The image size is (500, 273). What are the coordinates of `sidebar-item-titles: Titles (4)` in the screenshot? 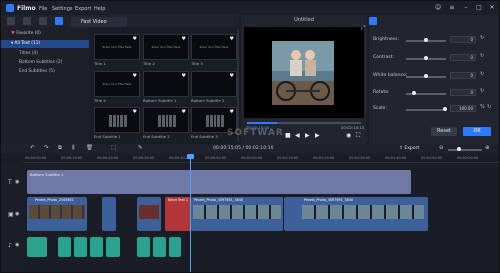 It's located at (45, 55).